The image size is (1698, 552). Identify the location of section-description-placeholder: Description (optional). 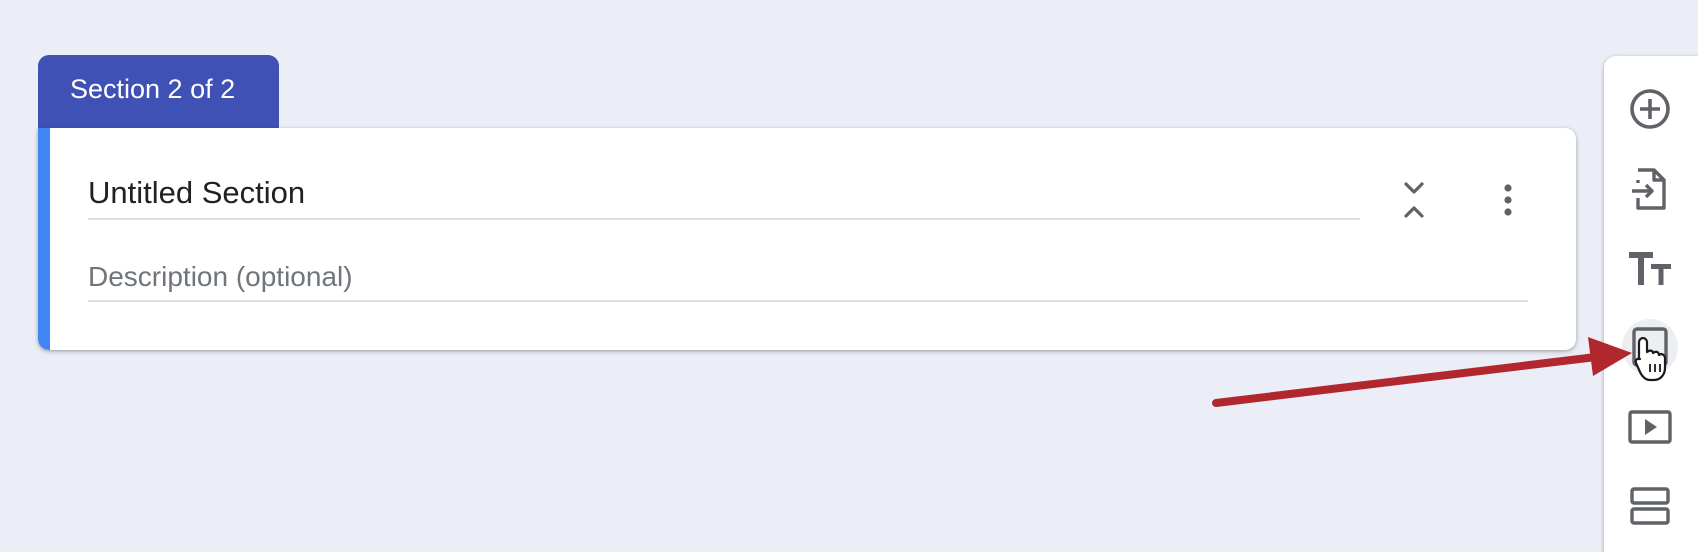
(220, 276).